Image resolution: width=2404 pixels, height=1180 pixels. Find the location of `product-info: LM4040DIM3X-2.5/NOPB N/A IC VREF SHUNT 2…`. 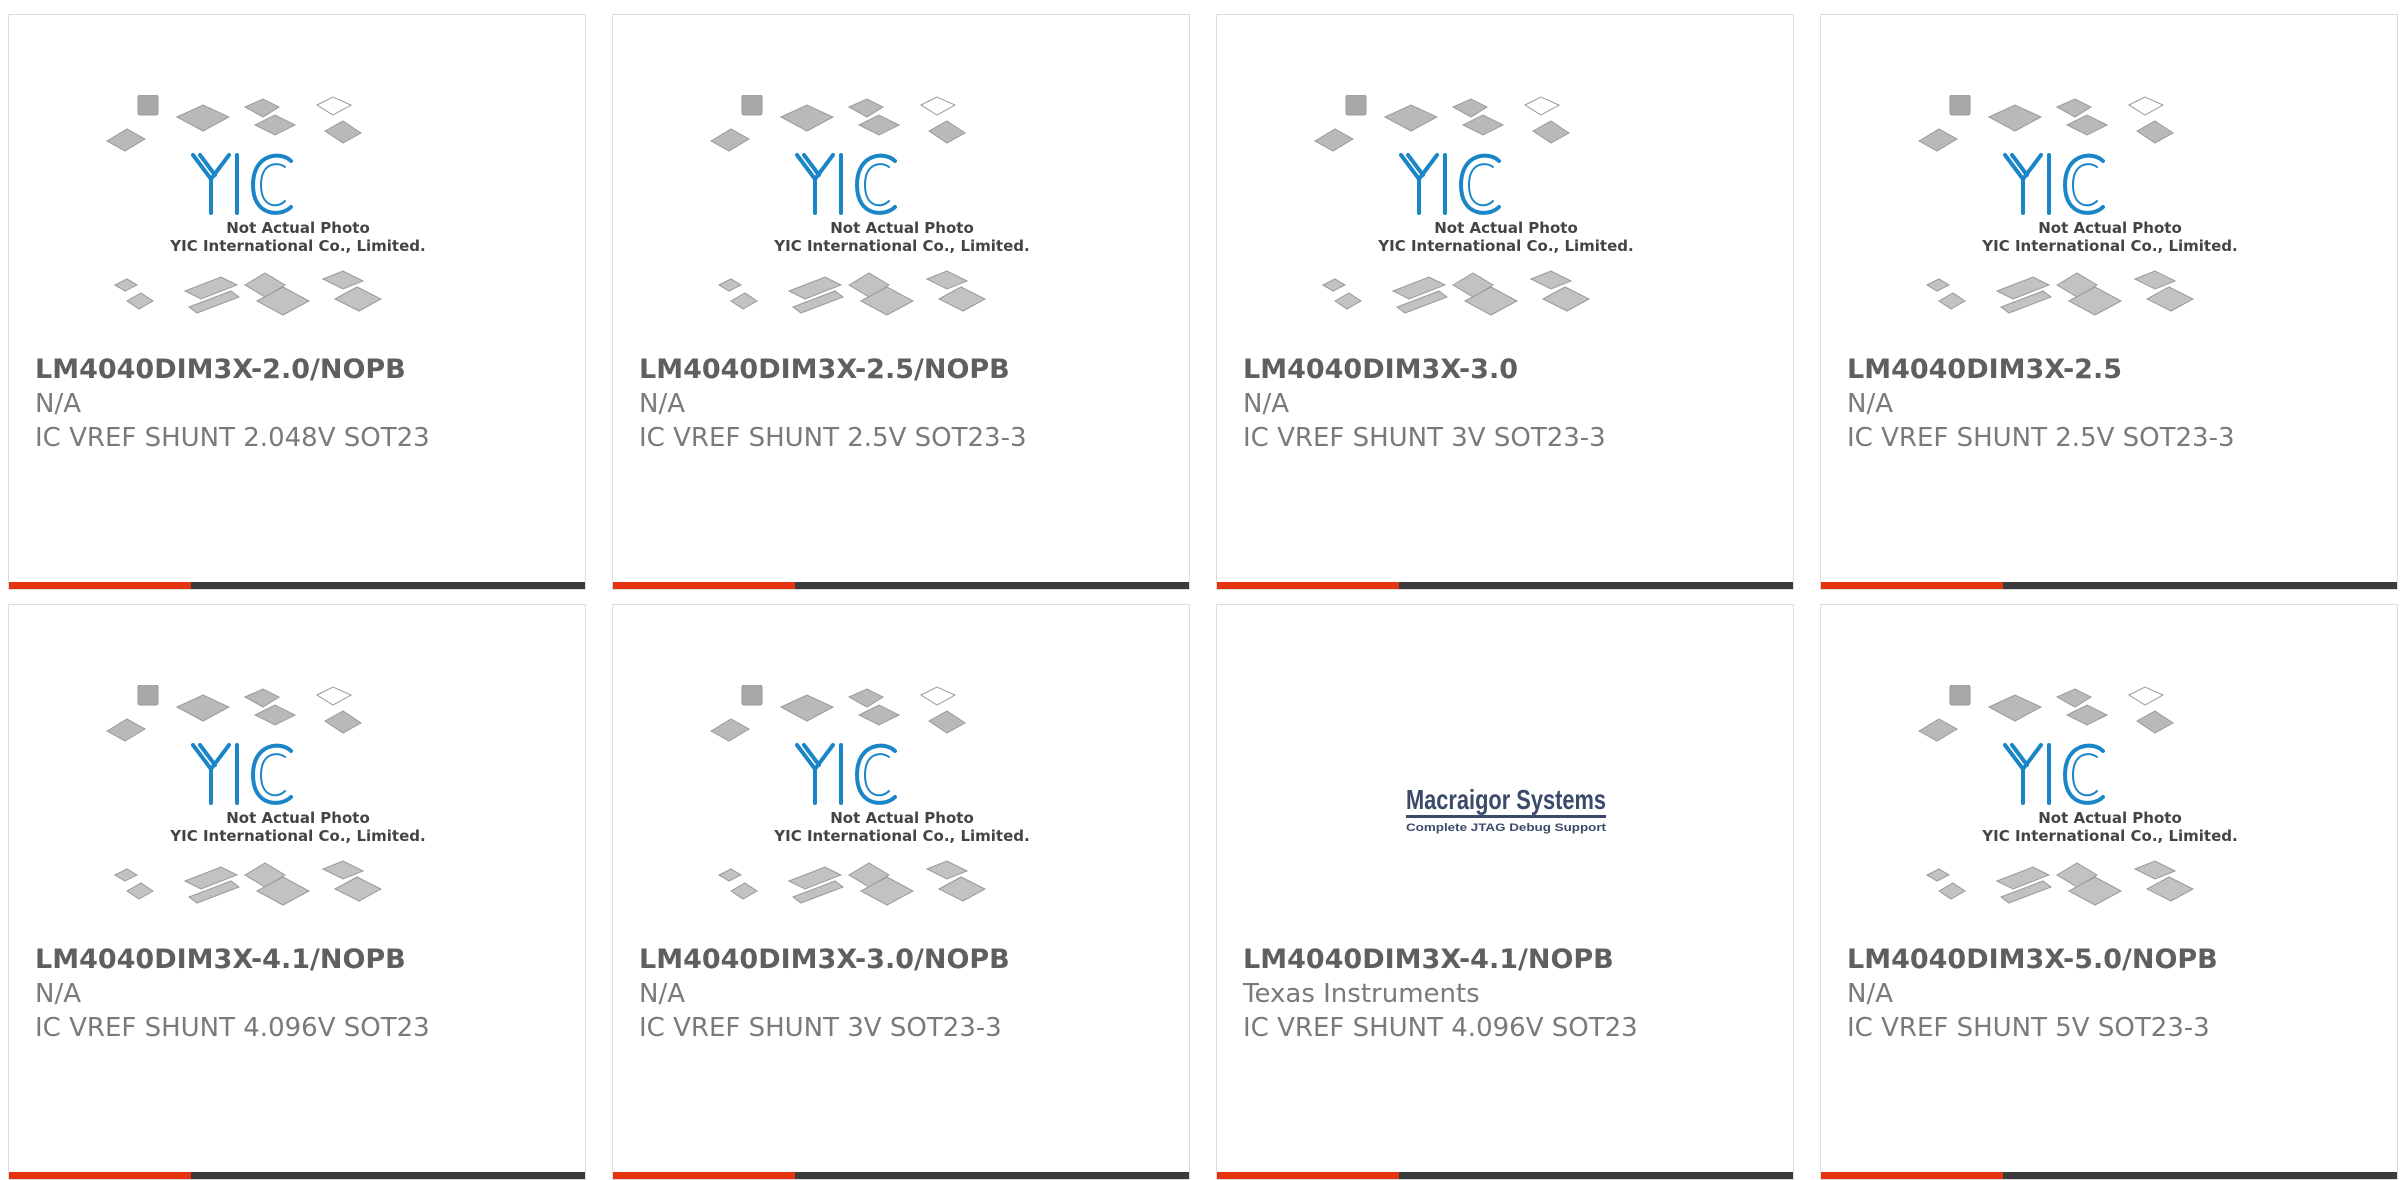

product-info: LM4040DIM3X-2.5/NOPB N/A IC VREF SHUNT 2… is located at coordinates (904, 404).